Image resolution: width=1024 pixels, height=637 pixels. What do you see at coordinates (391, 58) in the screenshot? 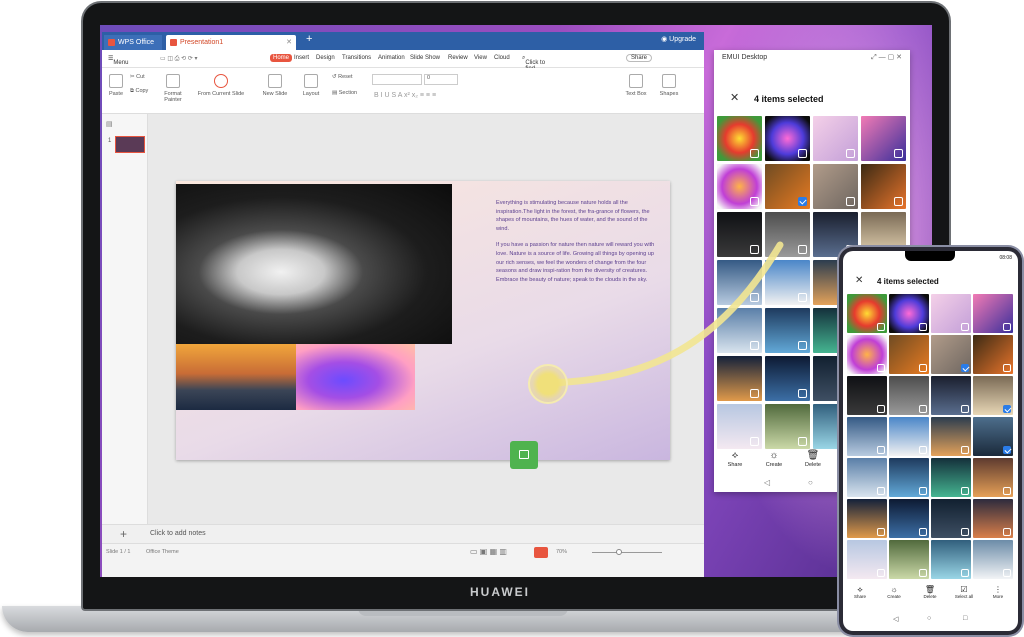
I see `tab-animation: Animation` at bounding box center [391, 58].